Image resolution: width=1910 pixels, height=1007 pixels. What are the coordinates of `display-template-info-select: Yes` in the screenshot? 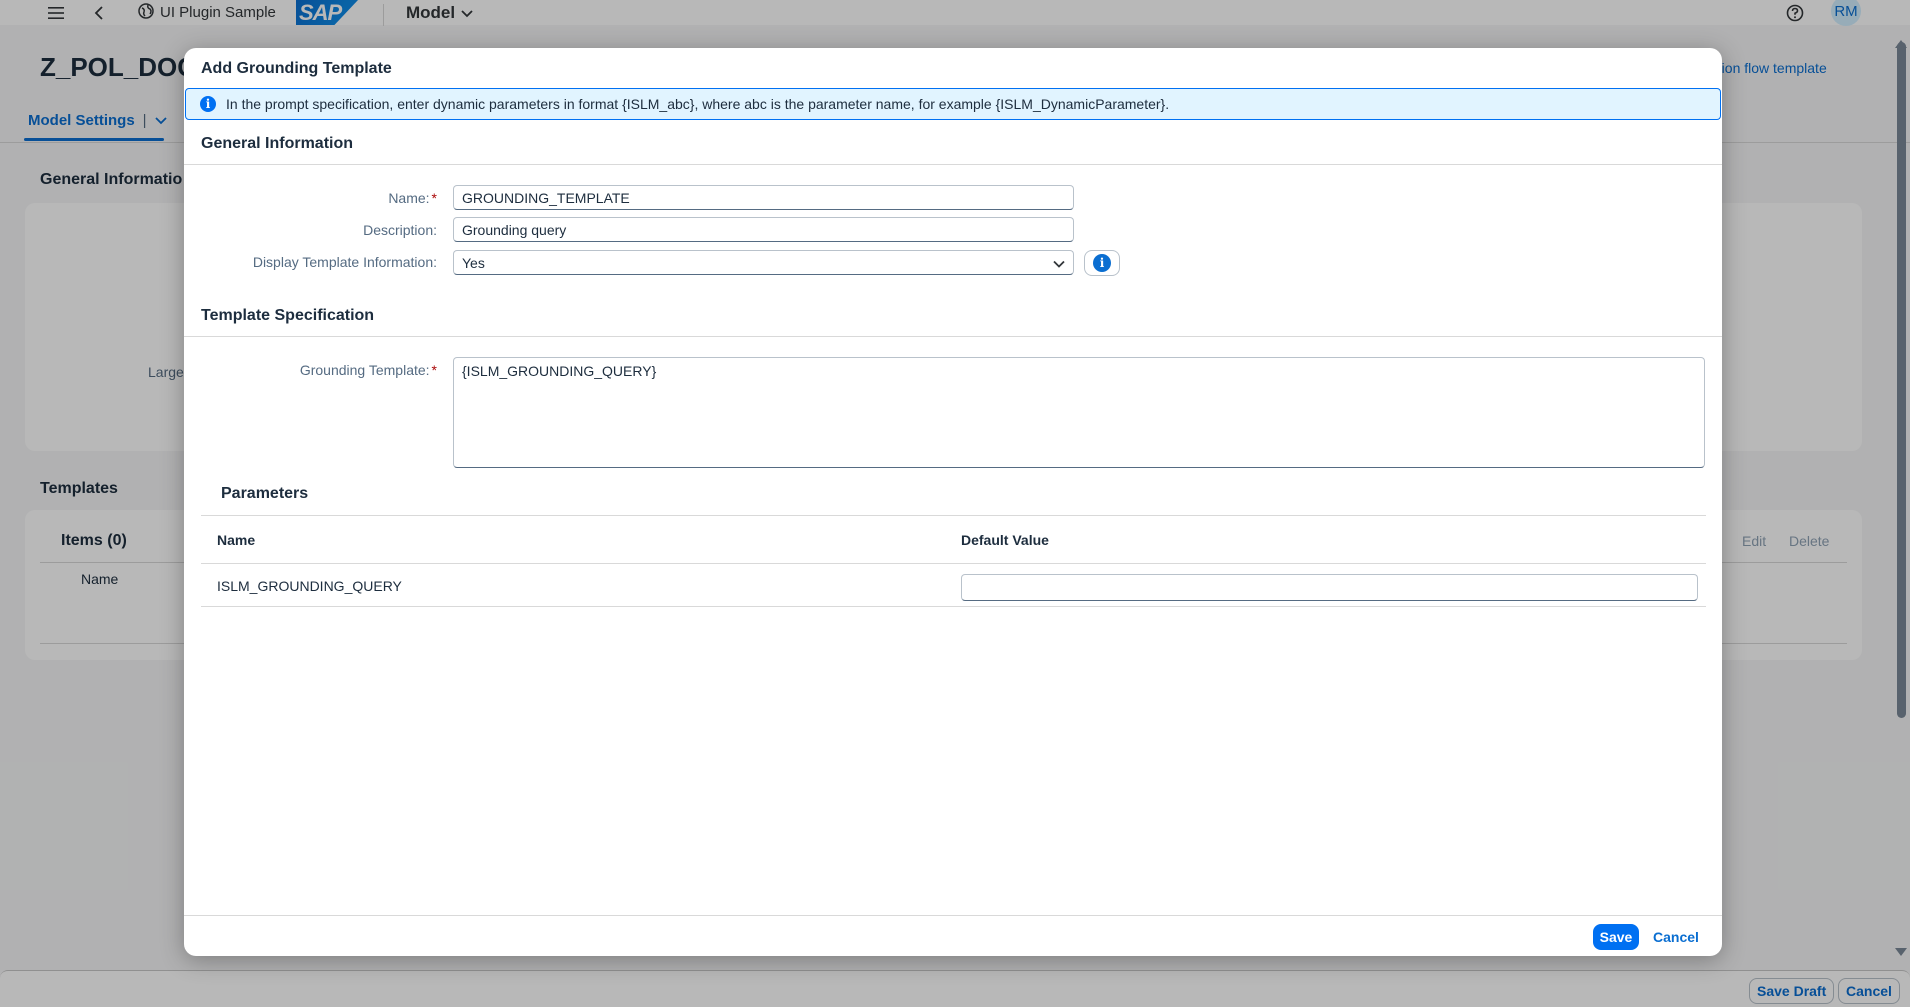 It's located at (763, 262).